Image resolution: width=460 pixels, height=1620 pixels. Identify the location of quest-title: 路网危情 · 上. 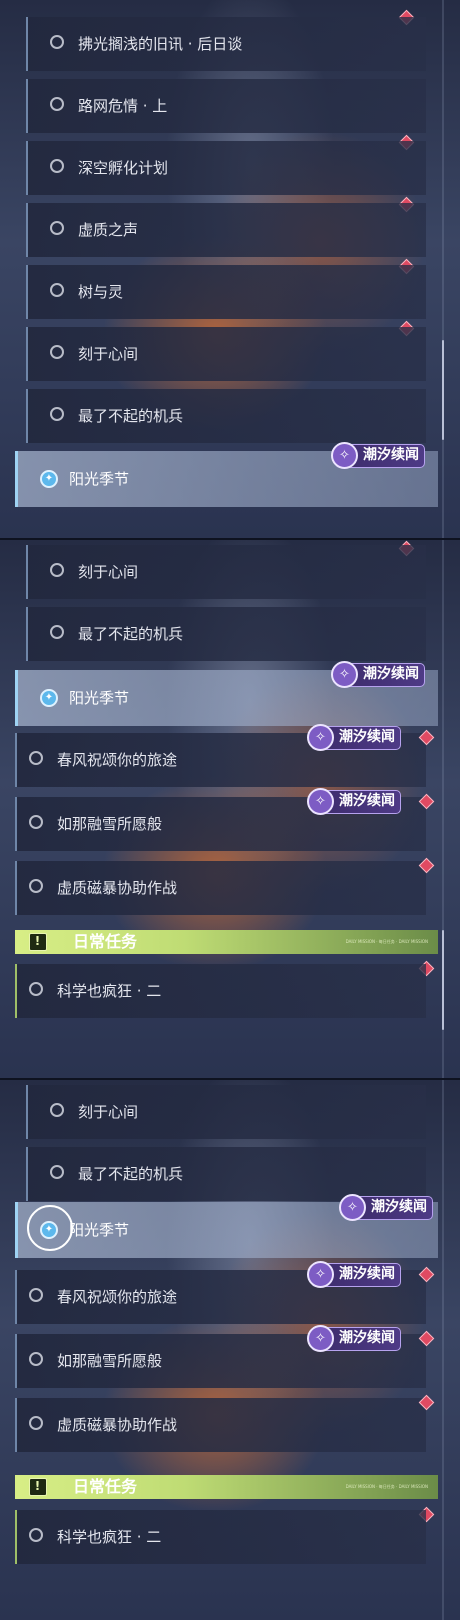
(123, 106).